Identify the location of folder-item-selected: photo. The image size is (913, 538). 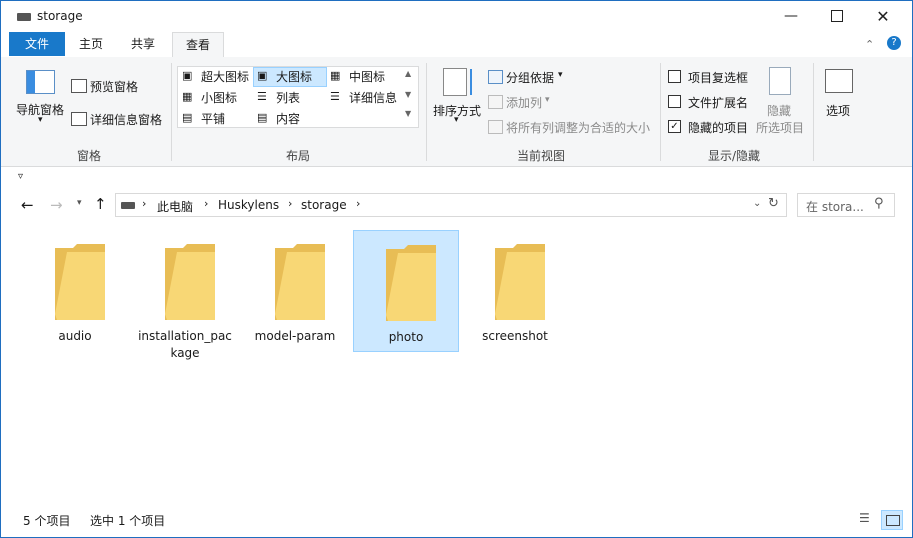
(406, 291).